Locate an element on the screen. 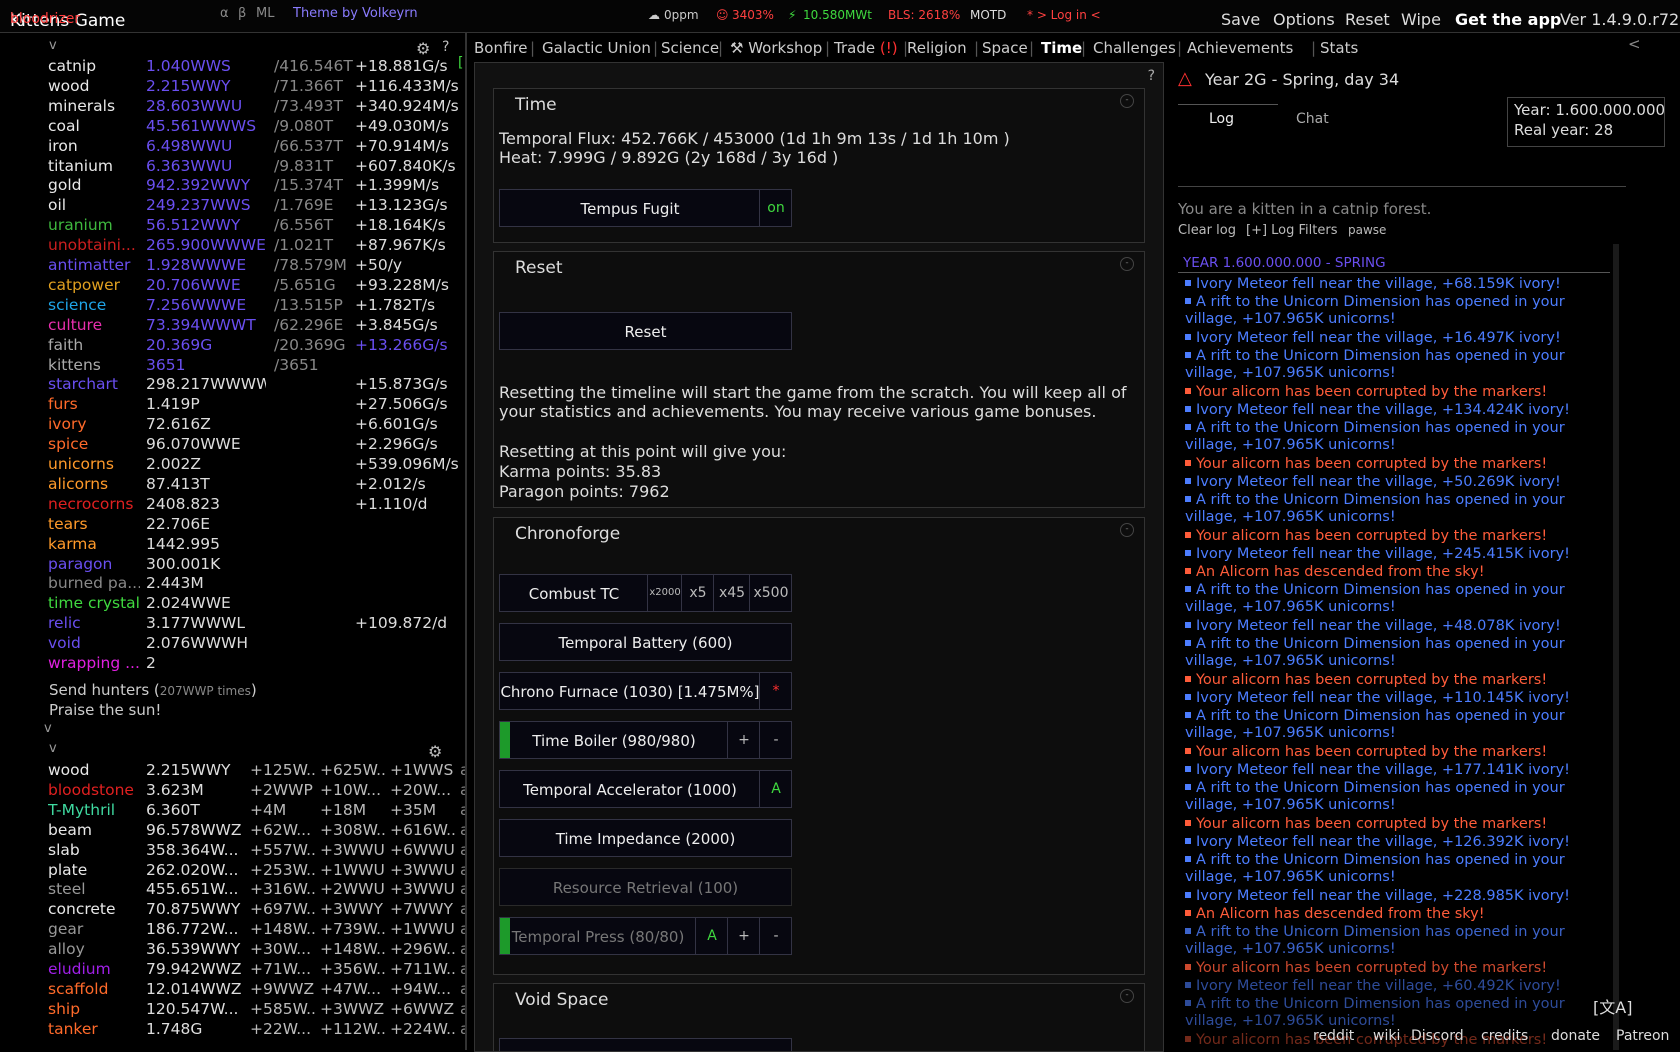  language-icon: [文A] is located at coordinates (1612, 1006).